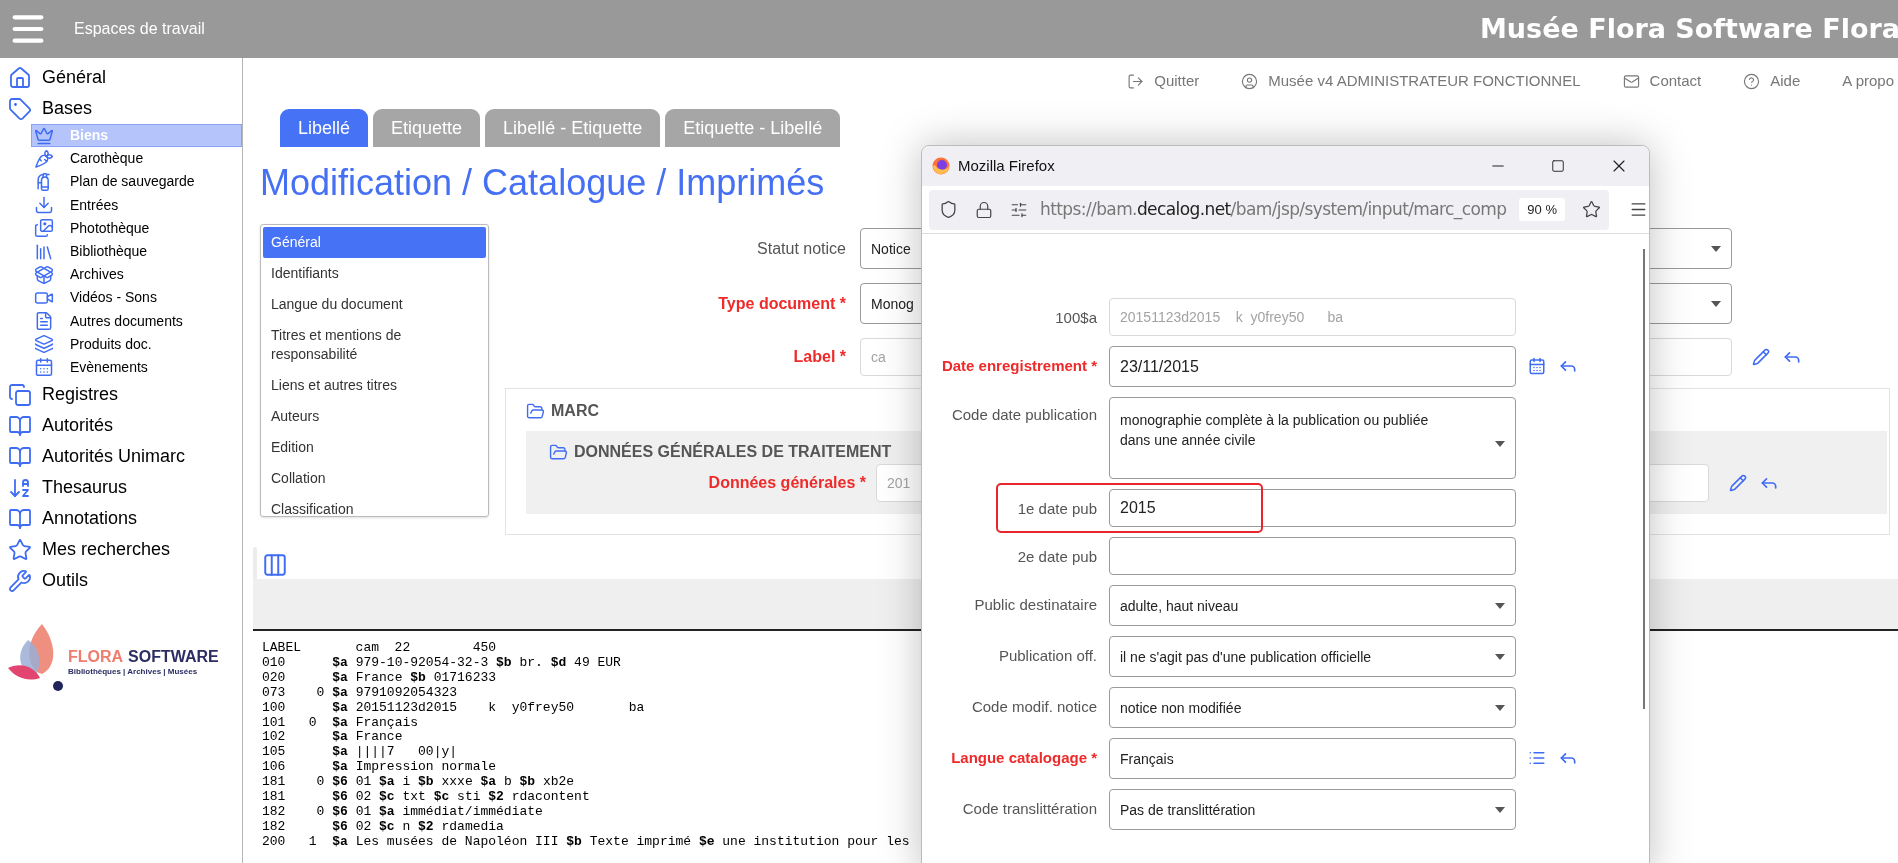  Describe the element at coordinates (360, 753) in the screenshot. I see `marc-line: 105 $a ||||7 00|y|` at that location.